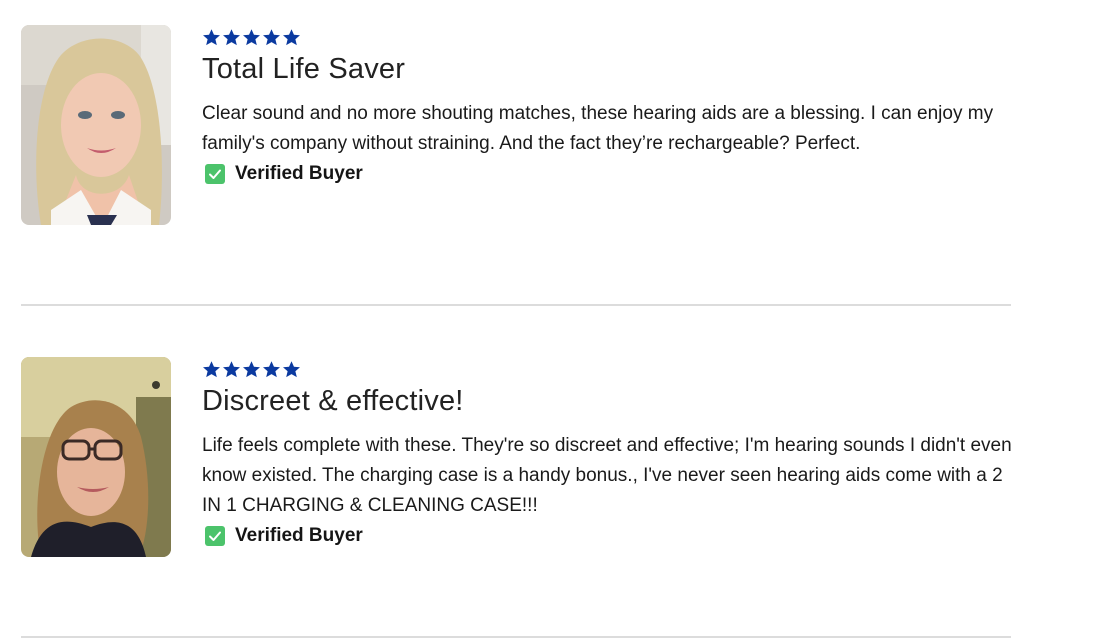 The width and height of the screenshot is (1111, 642). I want to click on review-title: Total Life Saver, so click(304, 69).